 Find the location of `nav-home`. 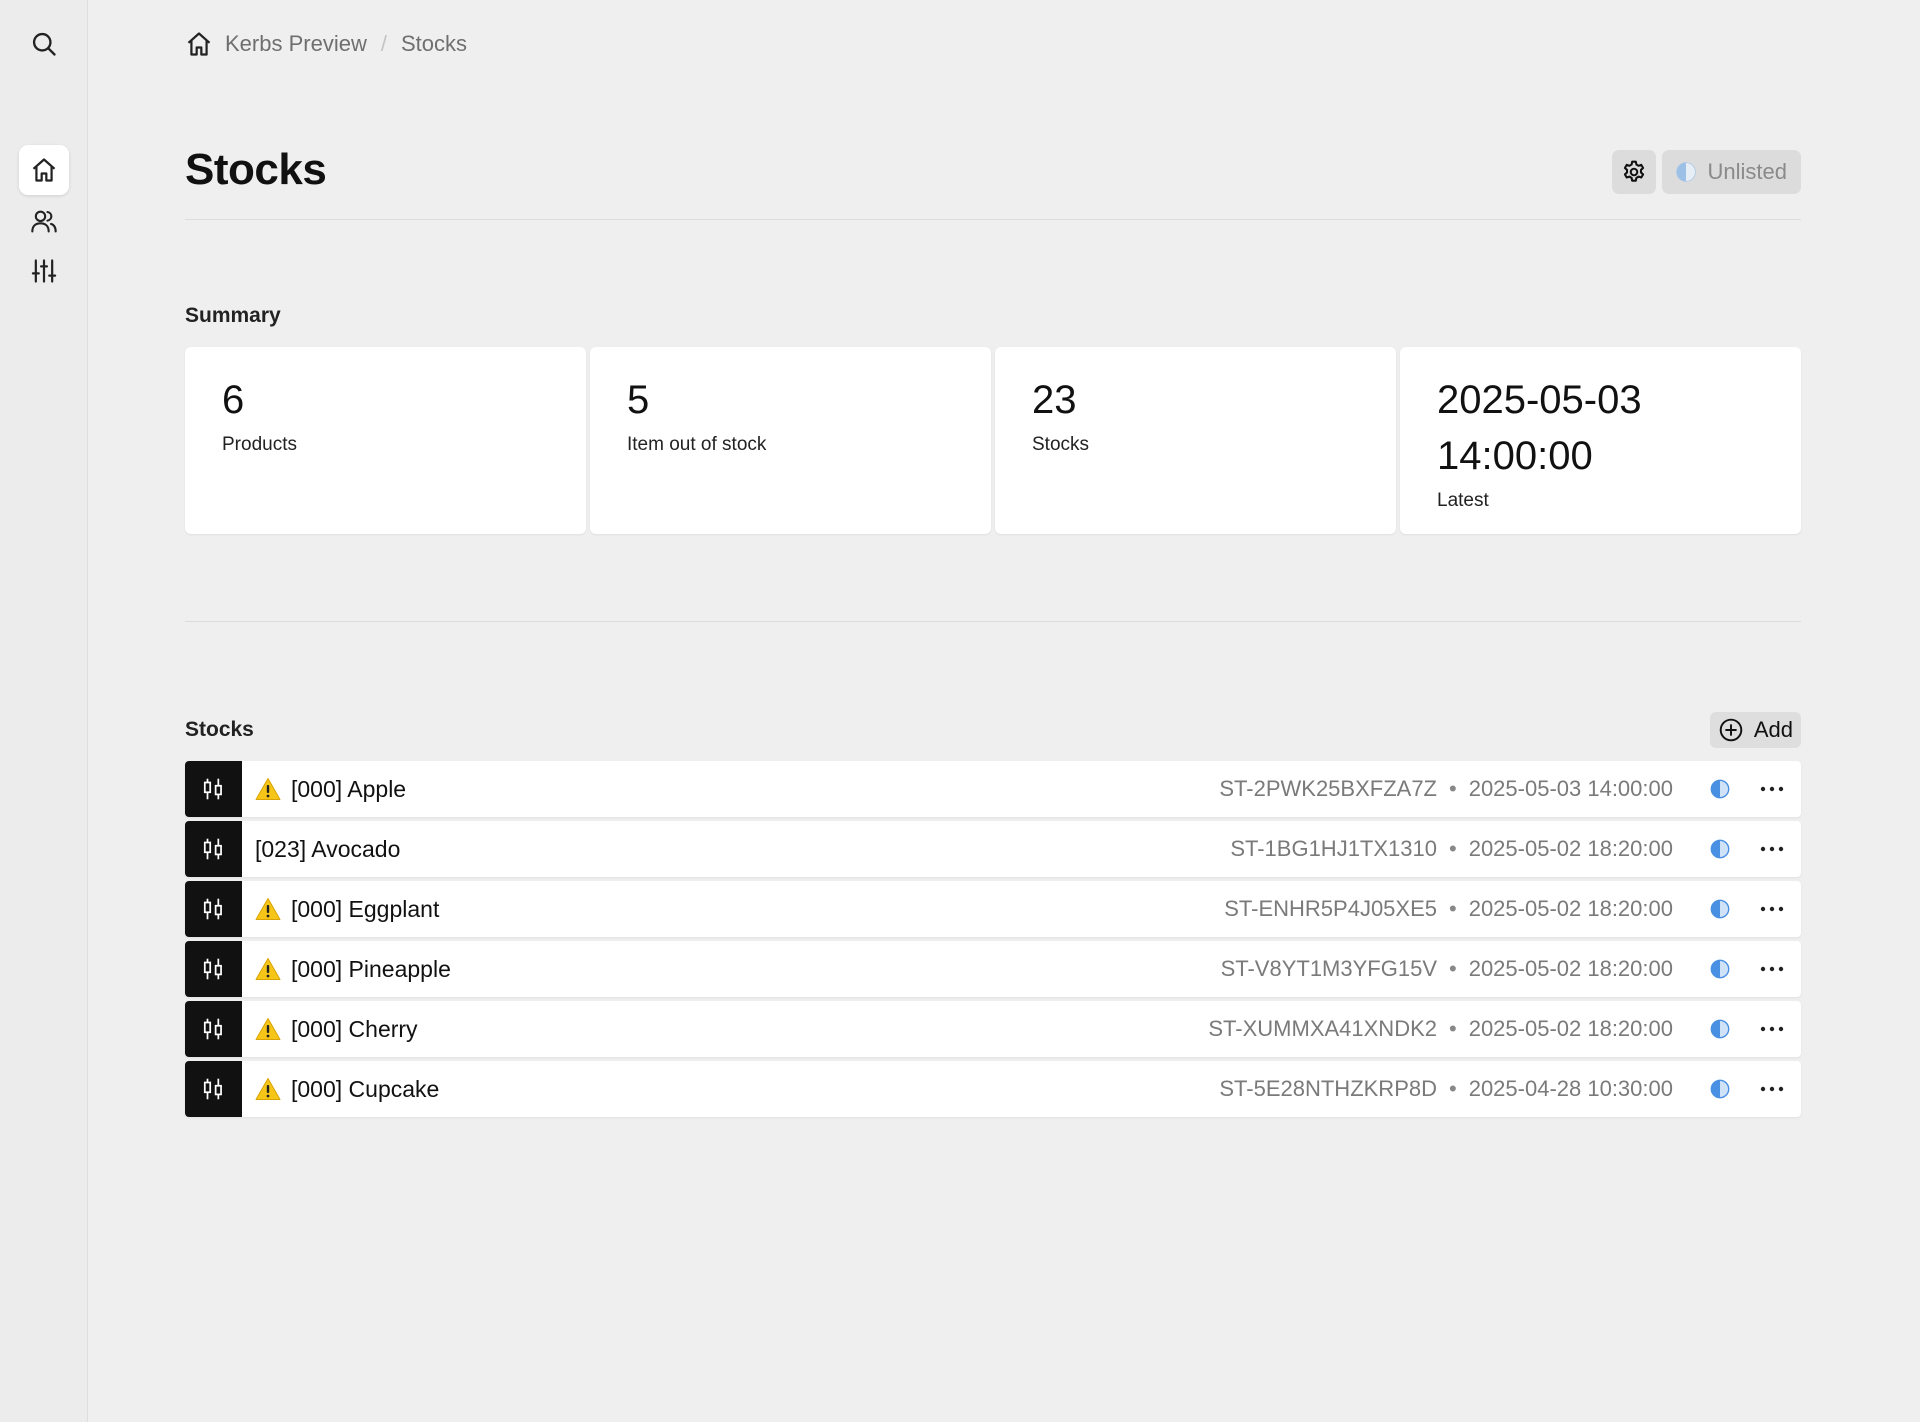

nav-home is located at coordinates (44, 170).